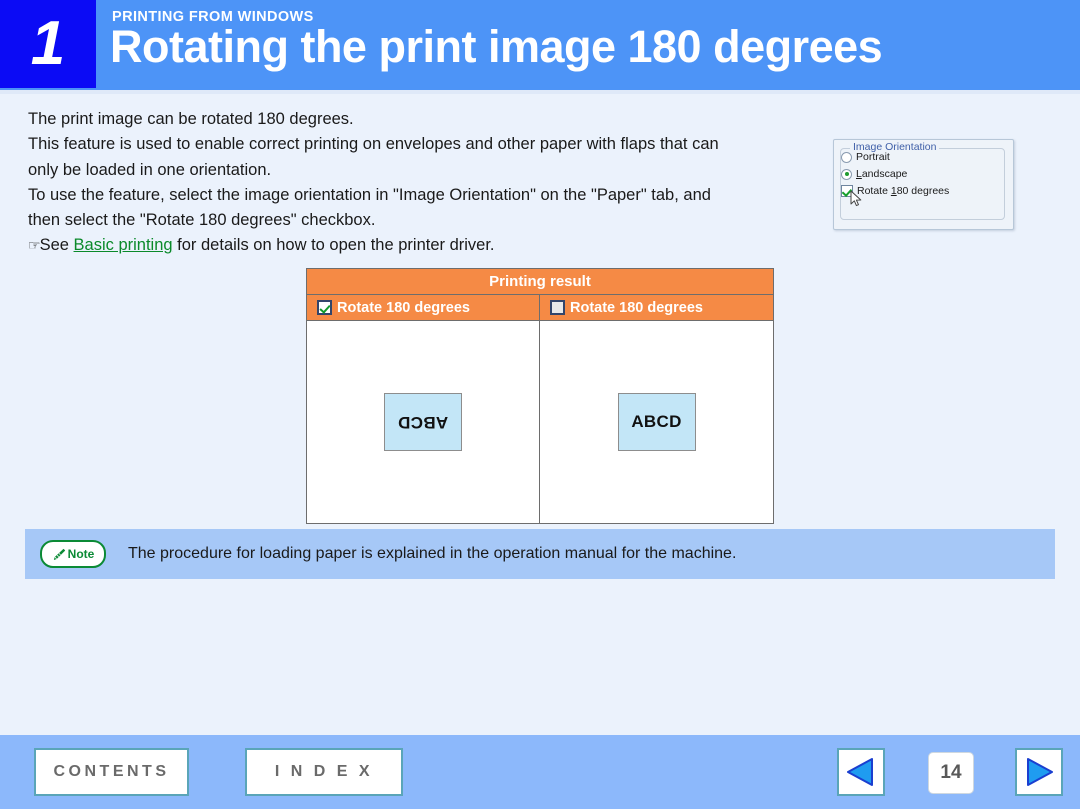 The width and height of the screenshot is (1080, 809). Describe the element at coordinates (324, 307) in the screenshot. I see `checkbox-checked-icon` at that location.